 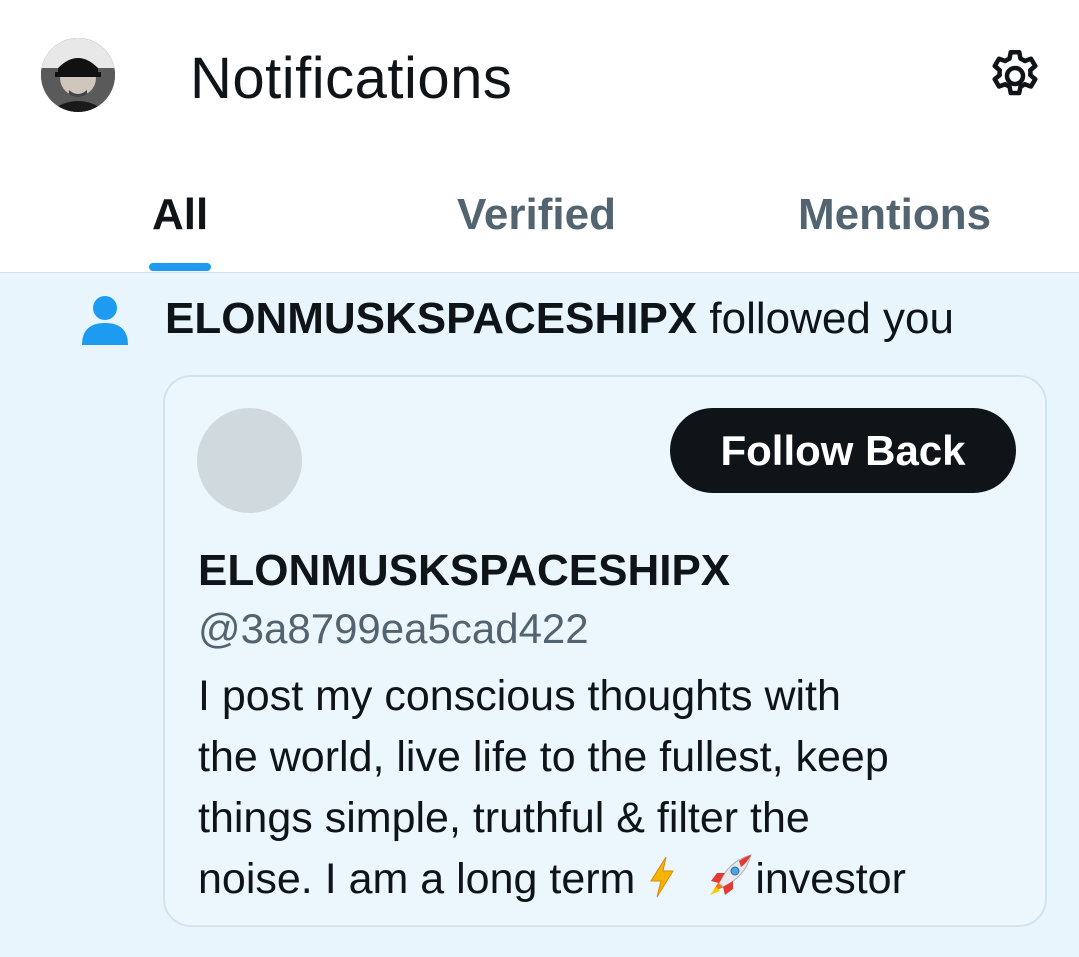 I want to click on profile-avatar, so click(x=78, y=75).